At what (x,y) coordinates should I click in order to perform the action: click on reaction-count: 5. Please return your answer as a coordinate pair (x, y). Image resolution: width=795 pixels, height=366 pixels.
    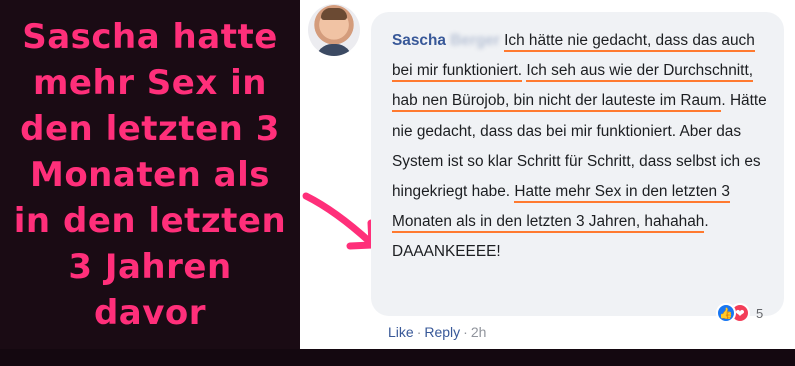
    Looking at the image, I should click on (760, 313).